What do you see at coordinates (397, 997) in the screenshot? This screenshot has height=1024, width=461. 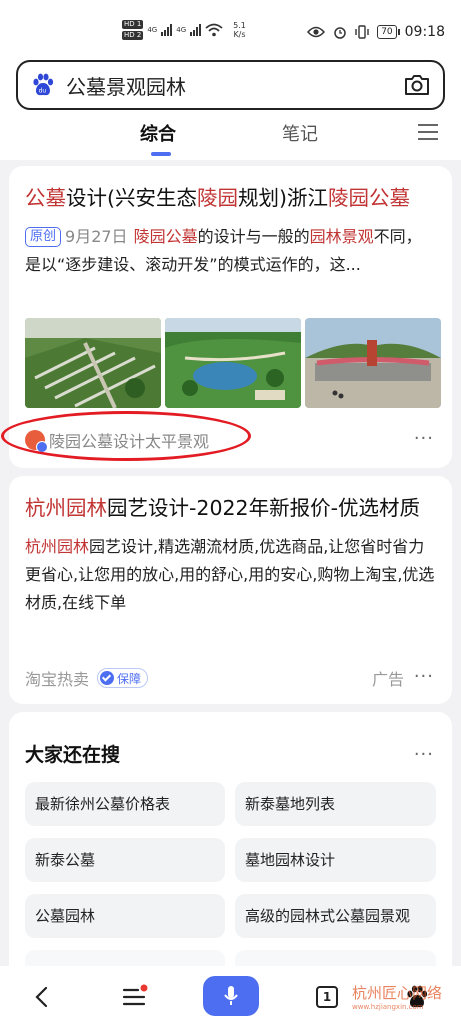 I see `watermark: 杭州匠心网络 www.hzjiangxin.com` at bounding box center [397, 997].